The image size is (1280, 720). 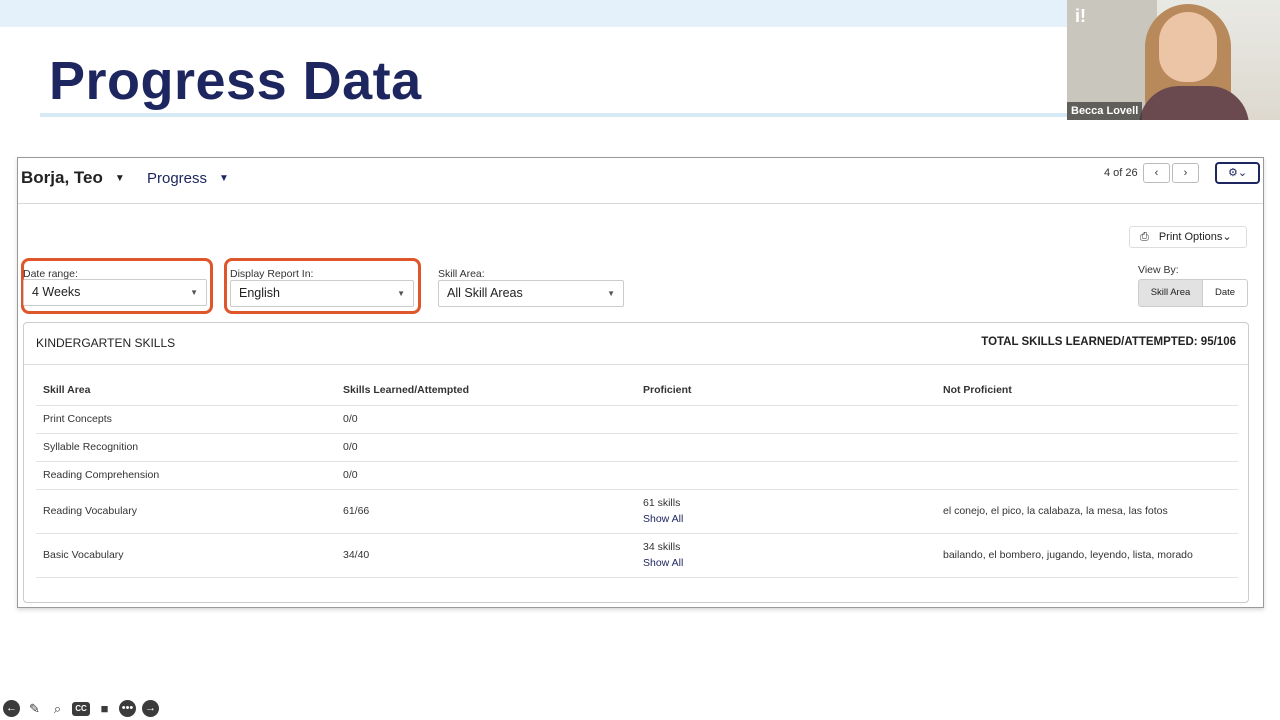 I want to click on video-logo: i!, so click(x=1080, y=16).